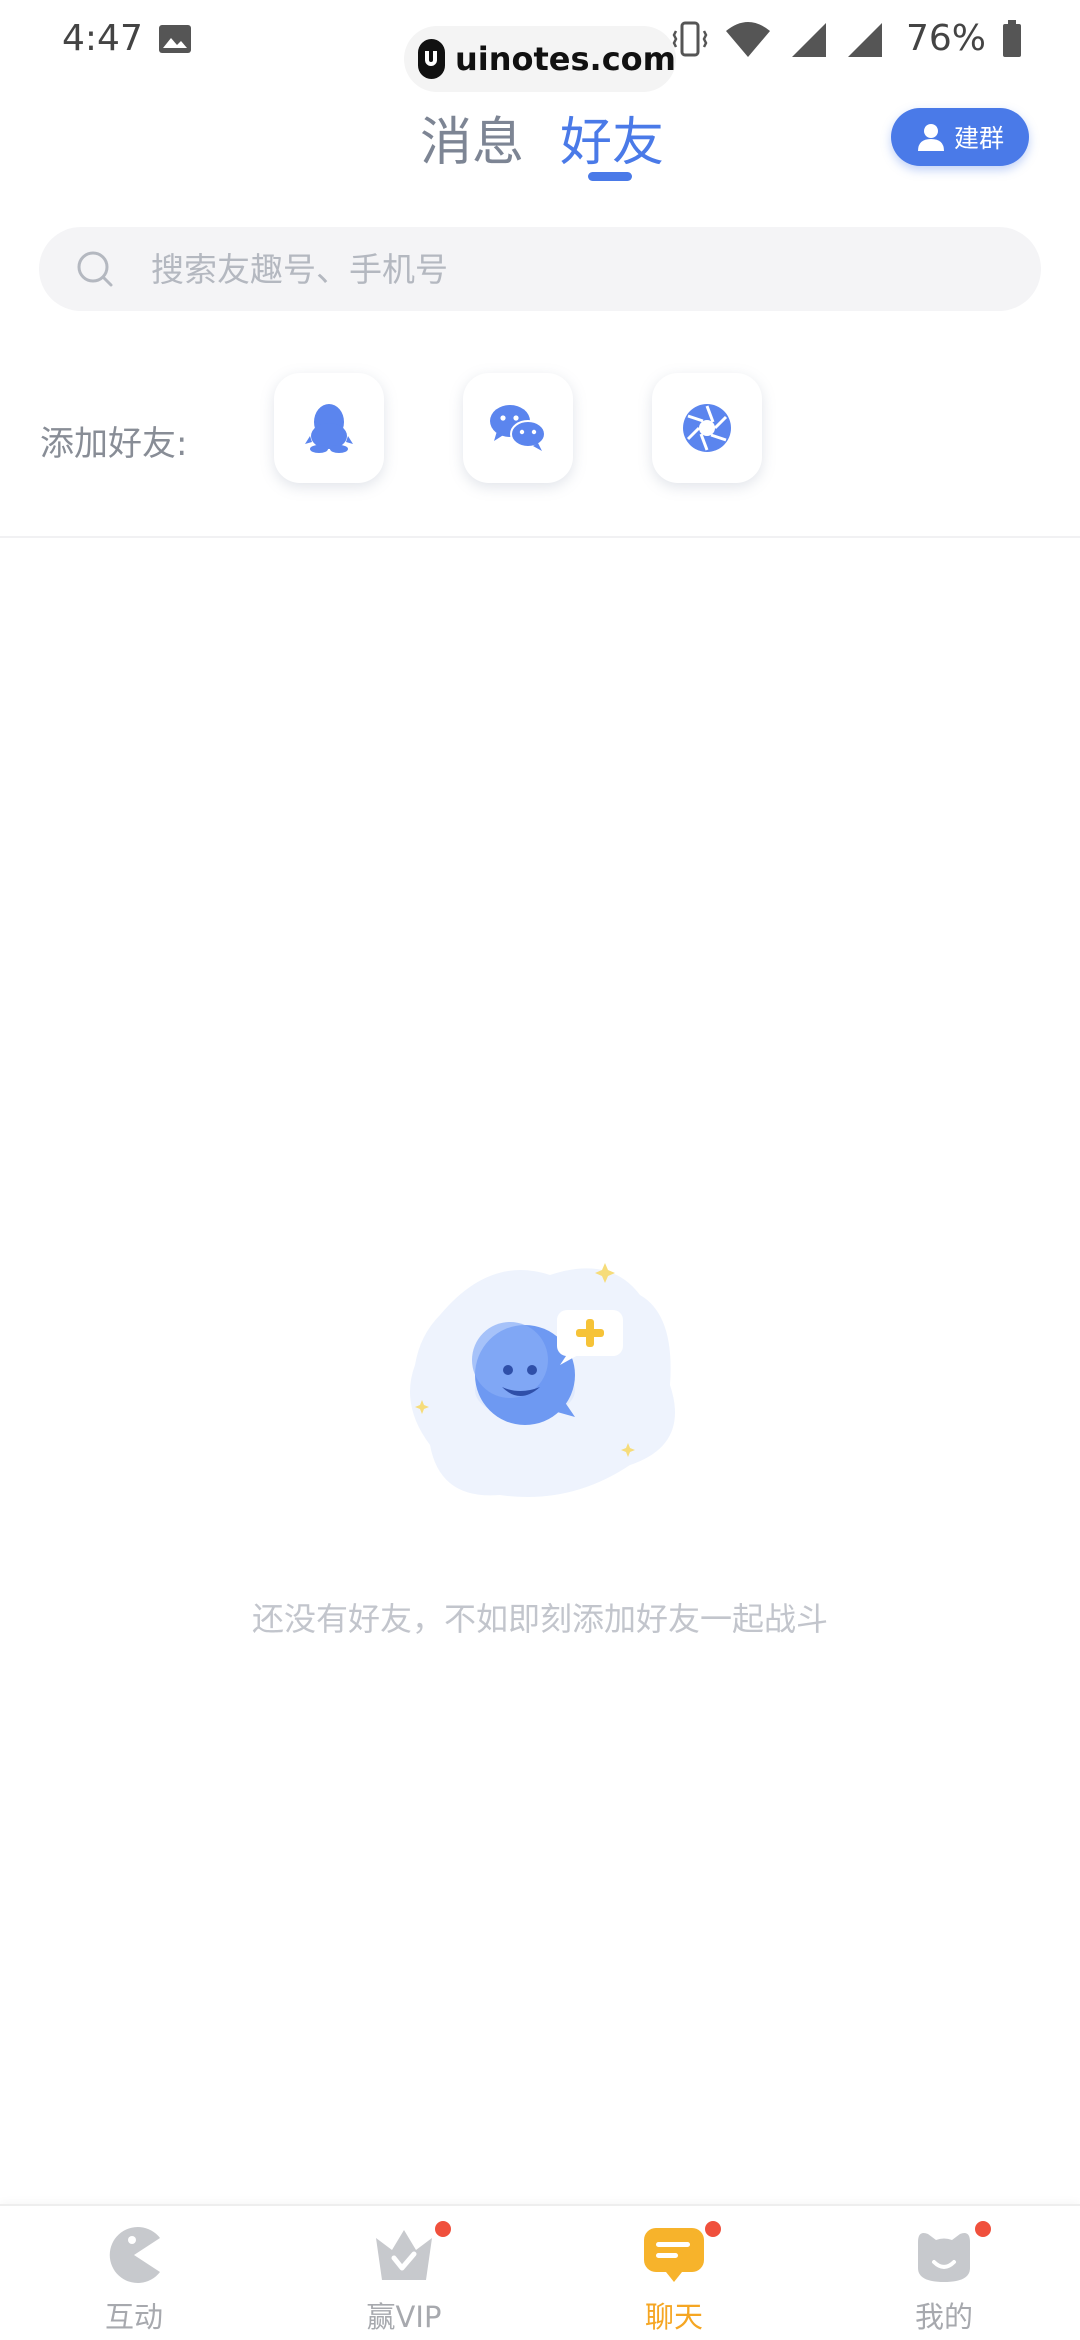  What do you see at coordinates (133, 2317) in the screenshot?
I see `nav-label-interact: 互动` at bounding box center [133, 2317].